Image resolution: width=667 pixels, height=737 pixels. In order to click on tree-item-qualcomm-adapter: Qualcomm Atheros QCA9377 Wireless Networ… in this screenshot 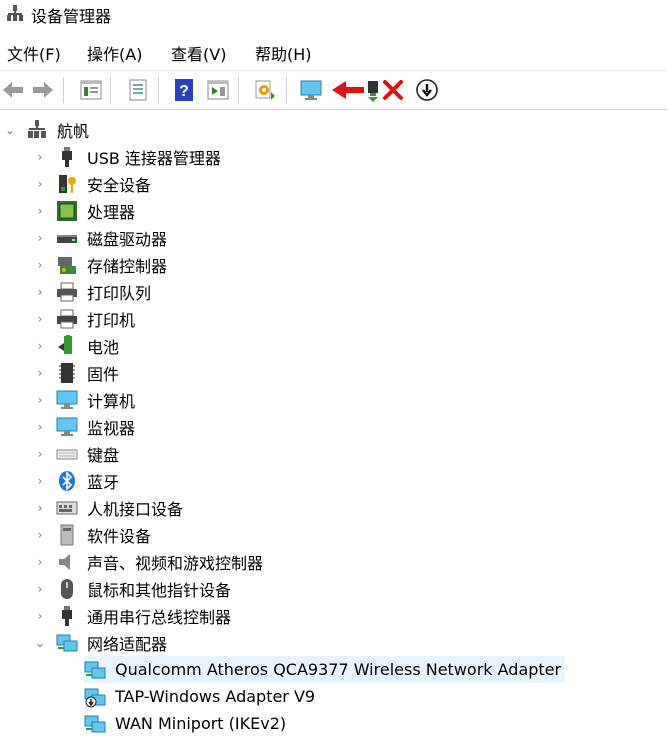, I will do `click(325, 669)`.